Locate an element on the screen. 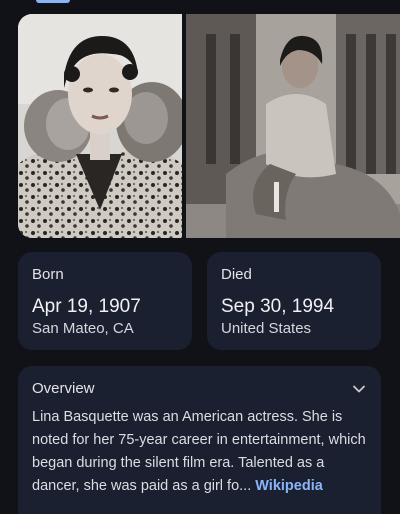 The height and width of the screenshot is (514, 400). selected-tab-indicator is located at coordinates (53, 1).